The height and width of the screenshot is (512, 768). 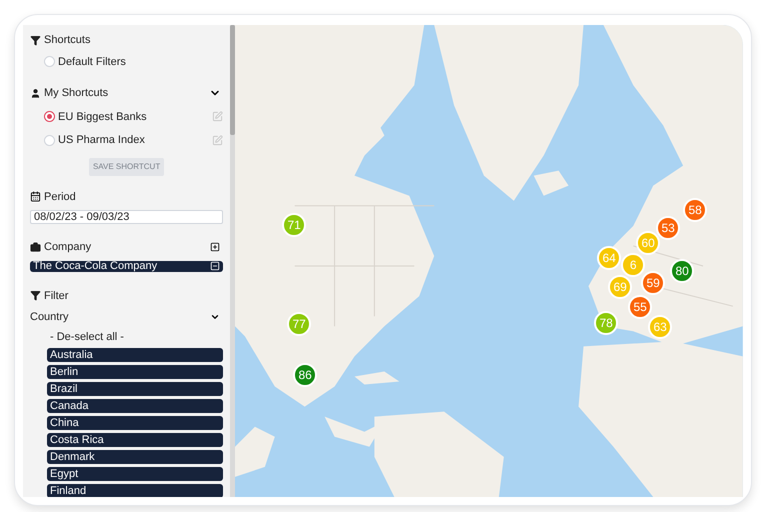 I want to click on section-title: Filter, so click(x=56, y=296).